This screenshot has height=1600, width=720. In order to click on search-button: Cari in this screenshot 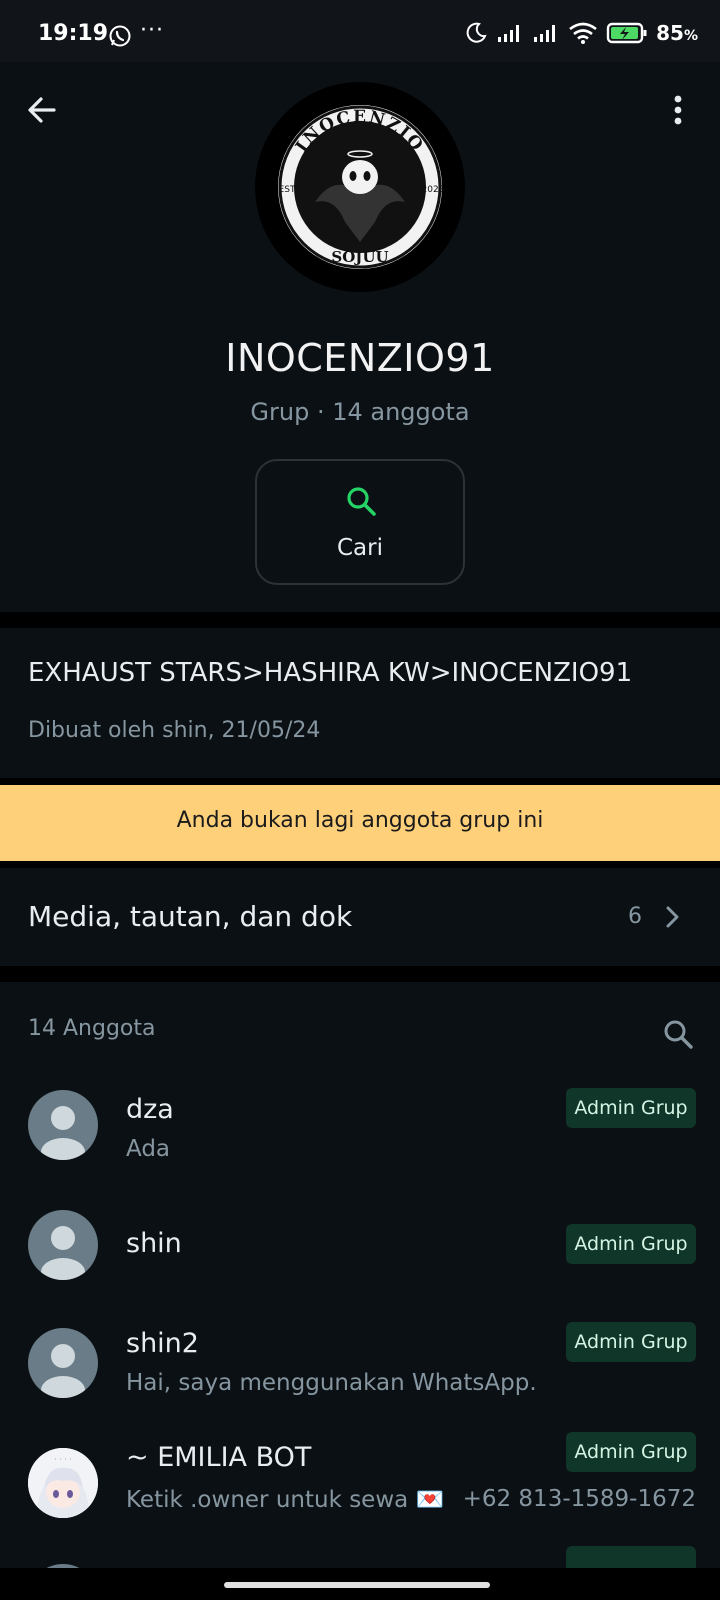, I will do `click(360, 522)`.